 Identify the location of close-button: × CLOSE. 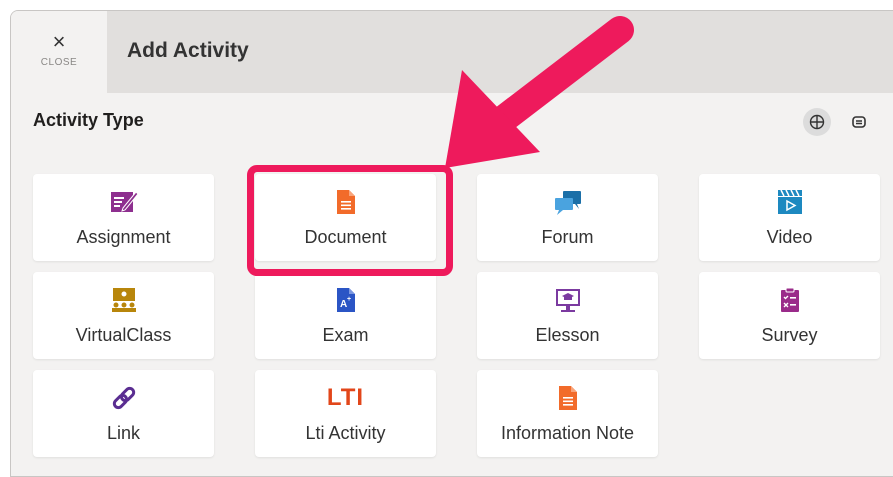
(59, 52).